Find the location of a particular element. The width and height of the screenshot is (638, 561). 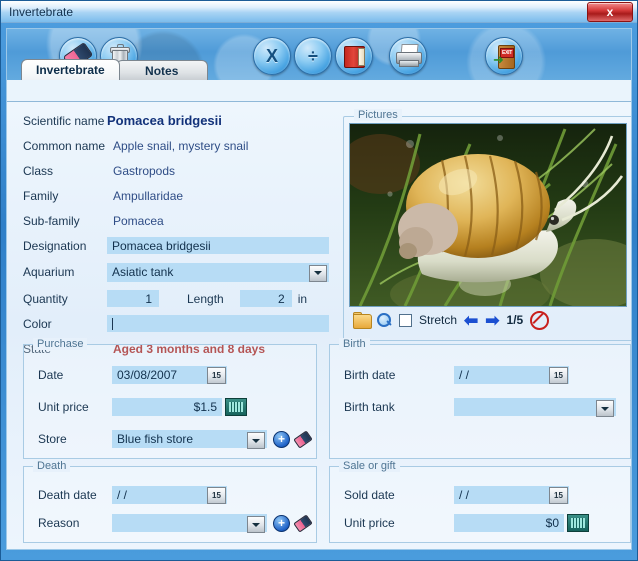

purchase-unit-price-input: $1.5 is located at coordinates (167, 407).